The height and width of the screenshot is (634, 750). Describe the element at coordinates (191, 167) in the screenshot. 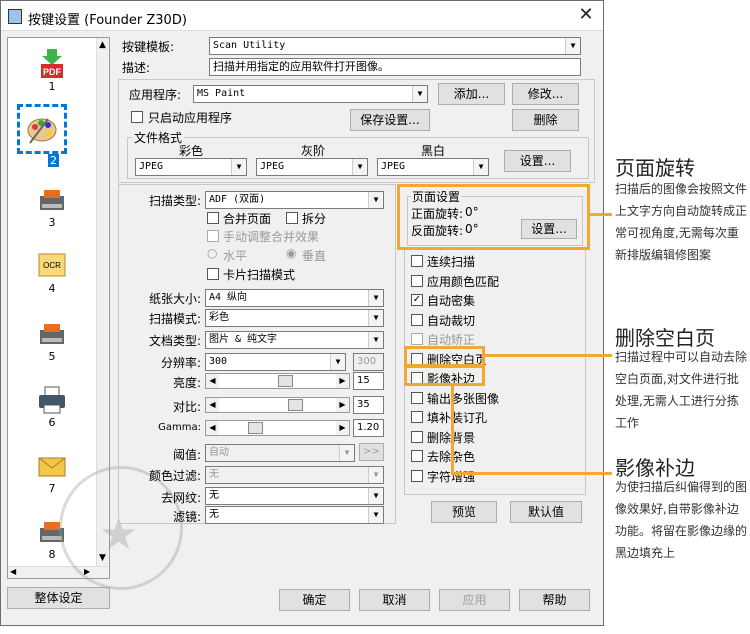

I see `color-format-select: JPEG ▼` at that location.